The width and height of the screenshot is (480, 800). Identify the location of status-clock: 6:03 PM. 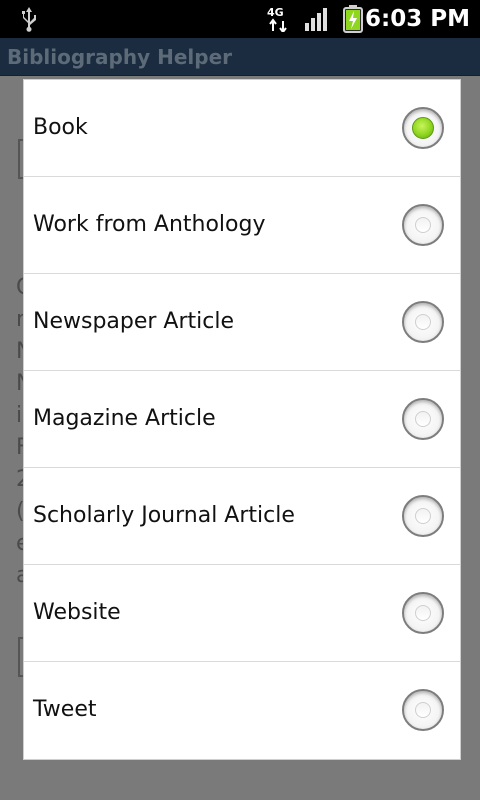
(417, 19).